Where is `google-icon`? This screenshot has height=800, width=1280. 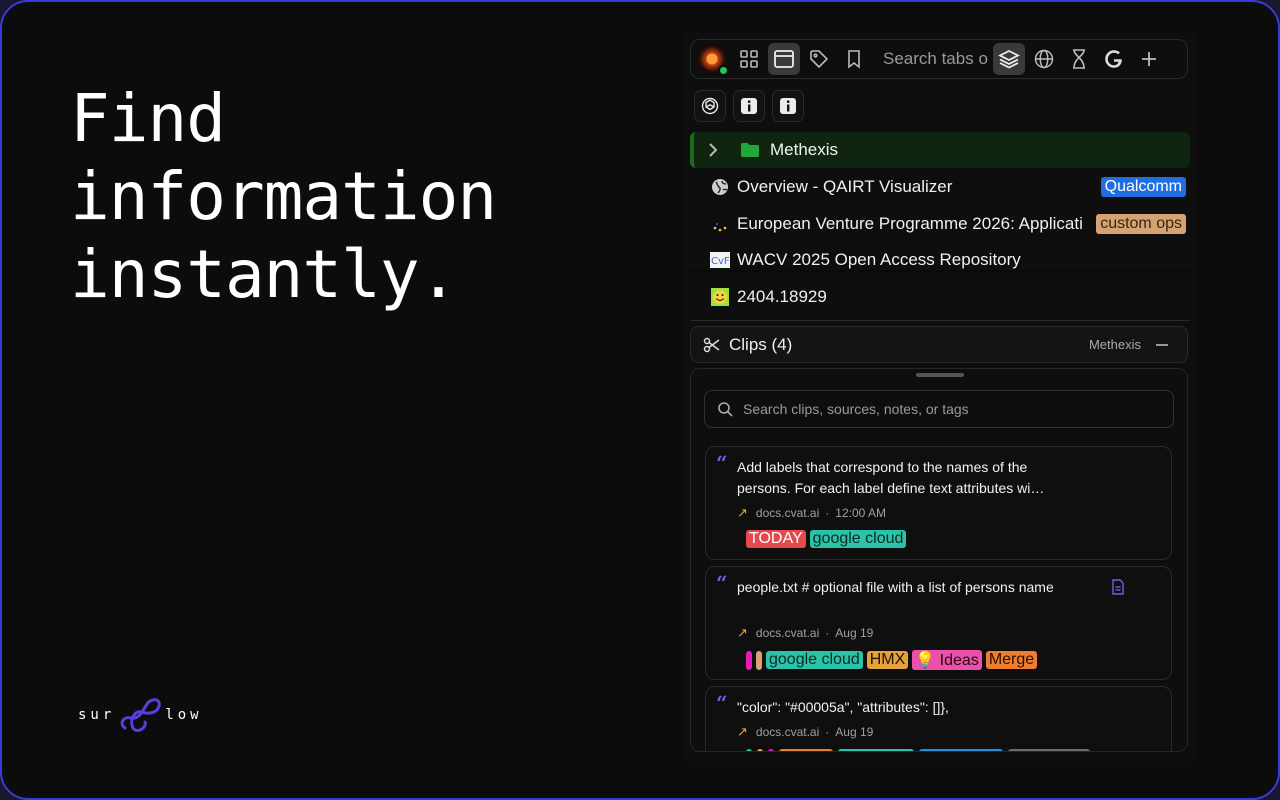
google-icon is located at coordinates (1114, 59).